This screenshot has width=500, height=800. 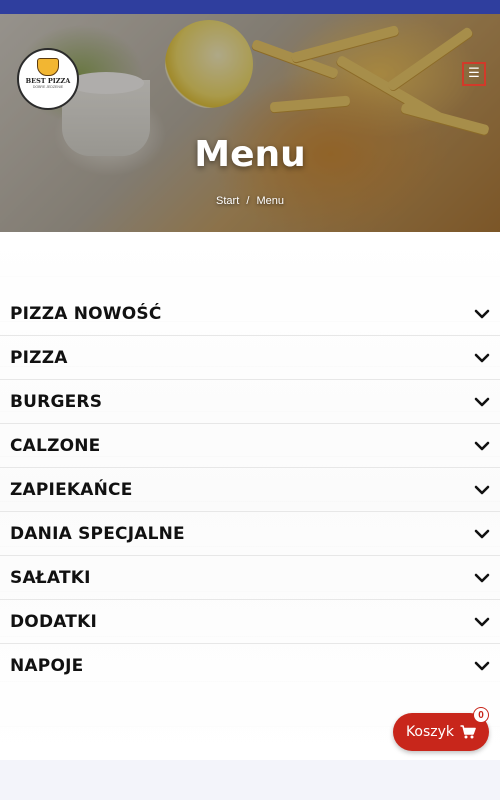 I want to click on shopping-cart-icon, so click(x=468, y=732).